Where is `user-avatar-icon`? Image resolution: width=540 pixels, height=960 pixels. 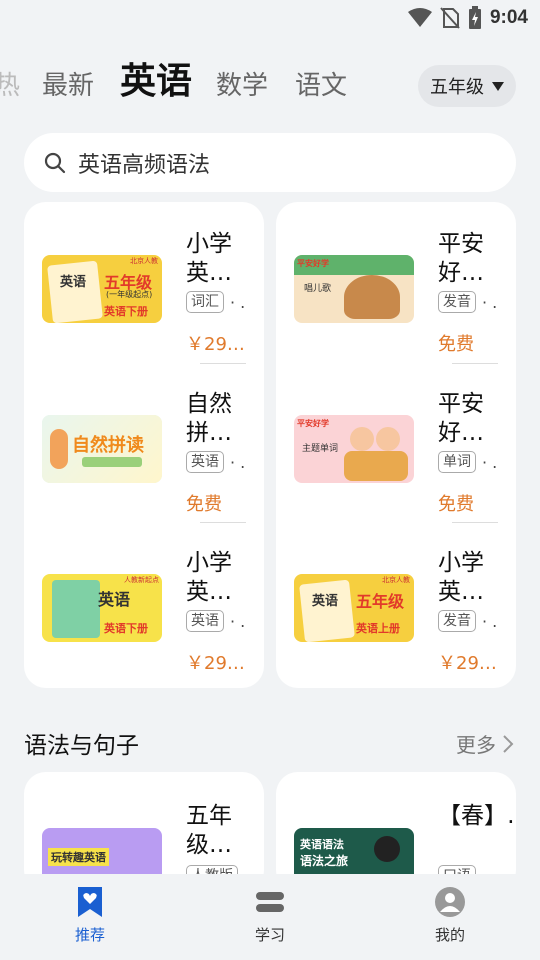 user-avatar-icon is located at coordinates (450, 902).